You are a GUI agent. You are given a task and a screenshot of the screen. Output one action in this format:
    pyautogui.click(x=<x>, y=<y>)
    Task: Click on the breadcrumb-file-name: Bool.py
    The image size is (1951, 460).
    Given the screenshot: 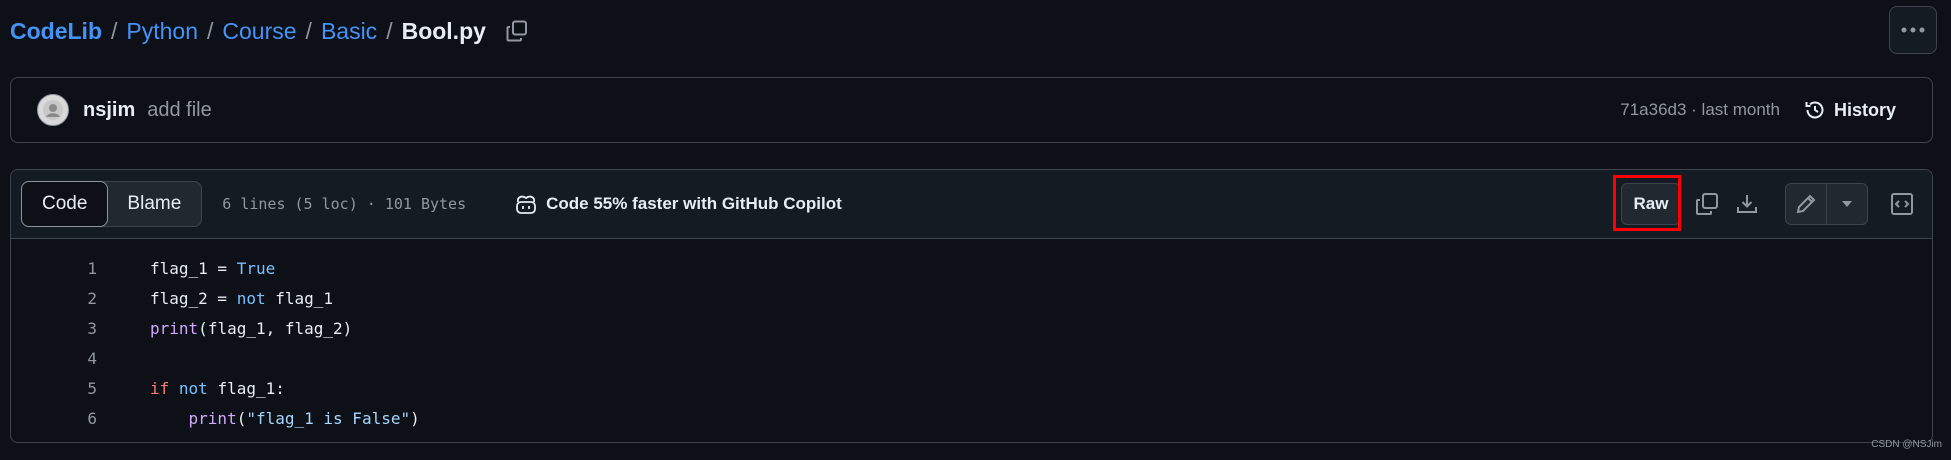 What is the action you would take?
    pyautogui.click(x=443, y=30)
    